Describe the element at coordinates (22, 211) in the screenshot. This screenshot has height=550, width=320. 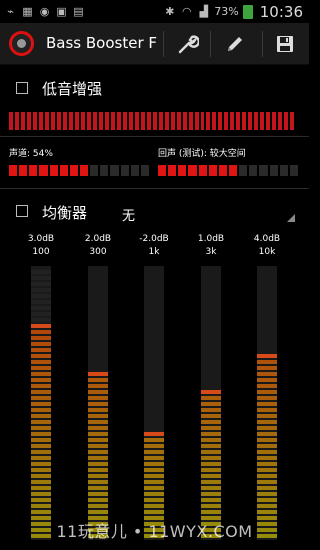
I see `equalizer-checkbox` at that location.